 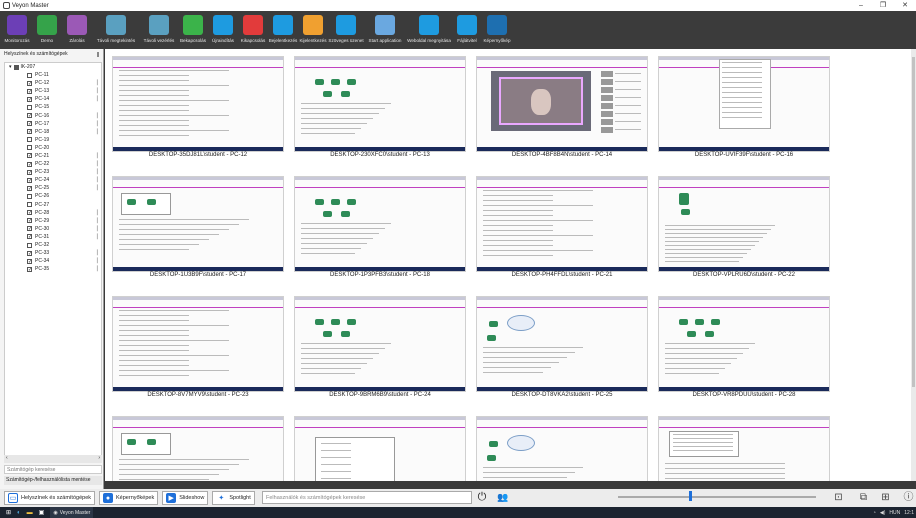 I want to click on toolbar-button-lock: Zárolás, so click(x=77, y=30).